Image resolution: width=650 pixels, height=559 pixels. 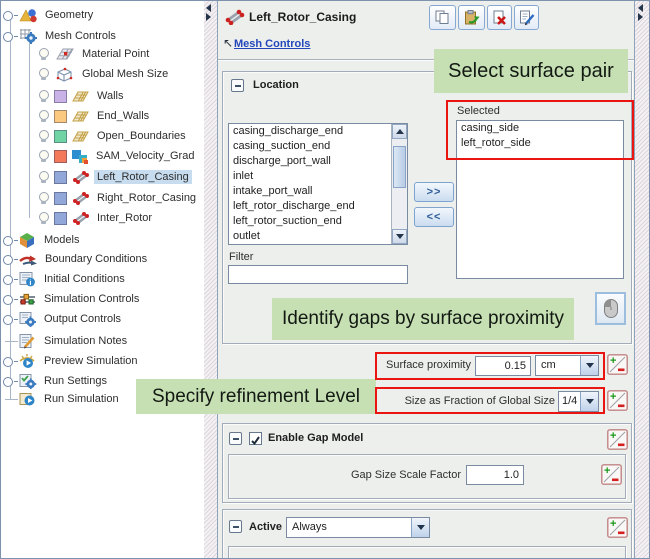 I want to click on mouse-icon, so click(x=610, y=308).